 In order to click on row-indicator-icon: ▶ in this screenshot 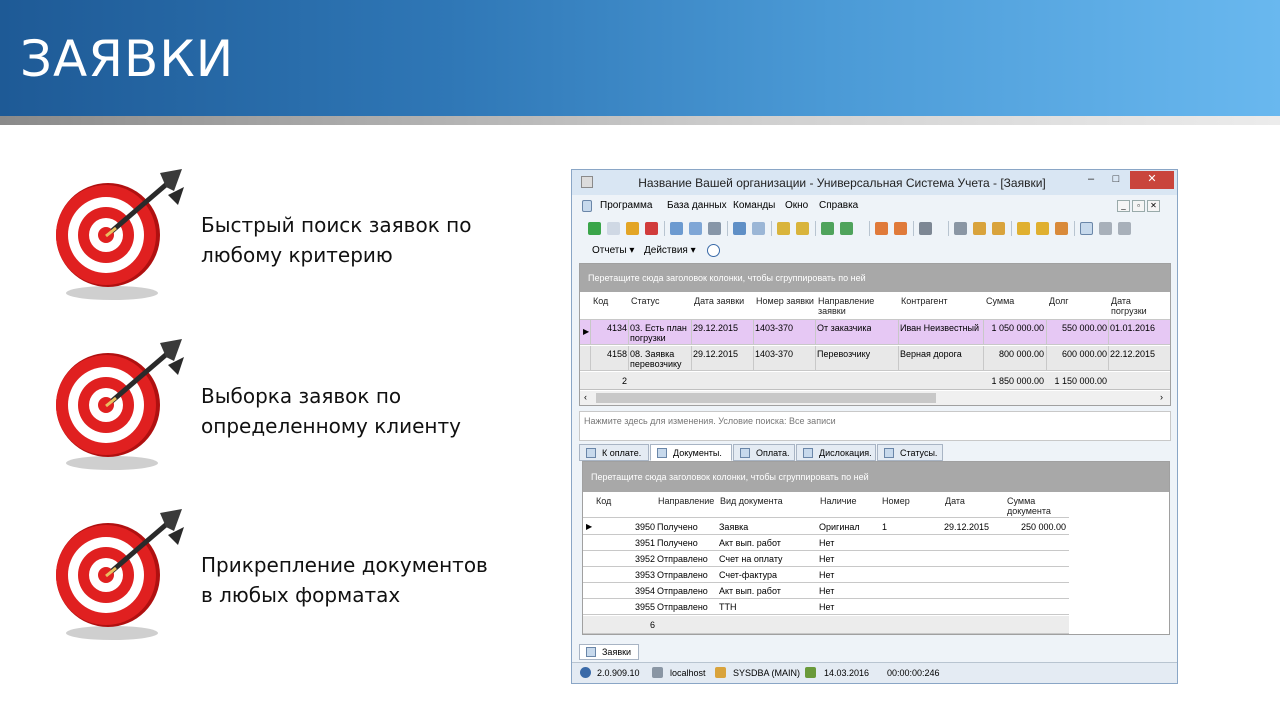, I will do `click(586, 331)`.